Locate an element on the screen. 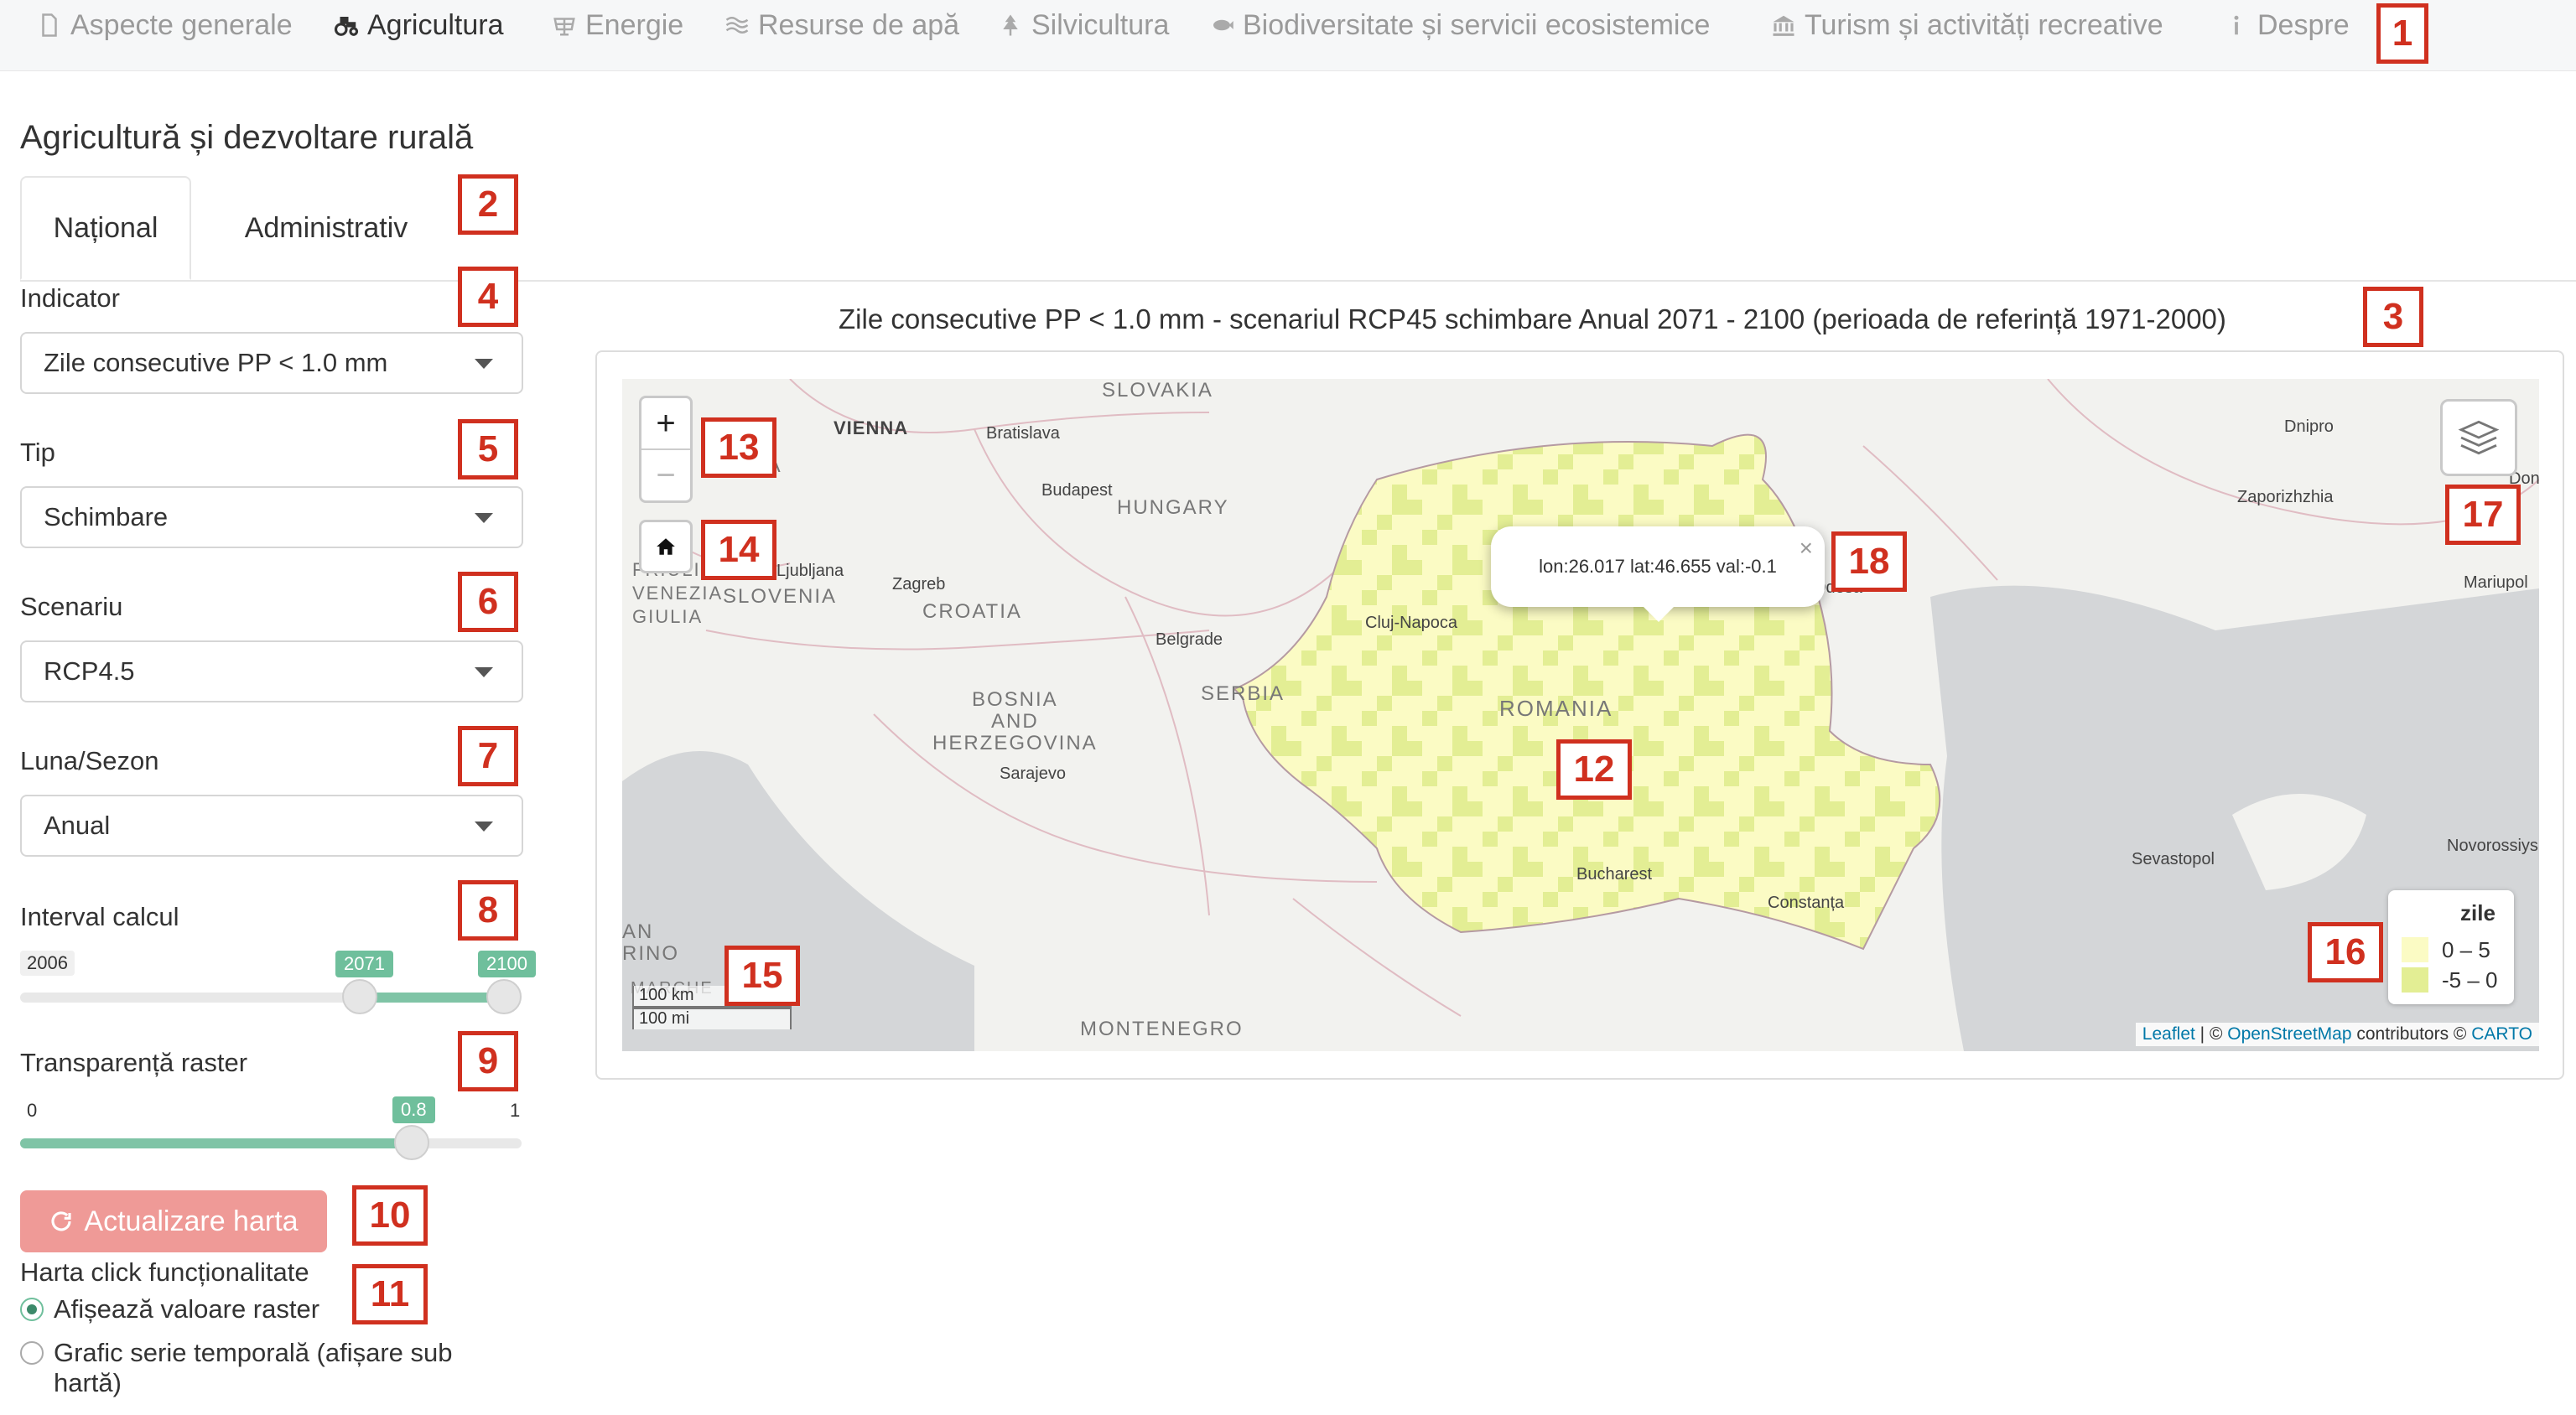 This screenshot has width=2576, height=1415. nav-agricultura: Agricultura is located at coordinates (419, 25).